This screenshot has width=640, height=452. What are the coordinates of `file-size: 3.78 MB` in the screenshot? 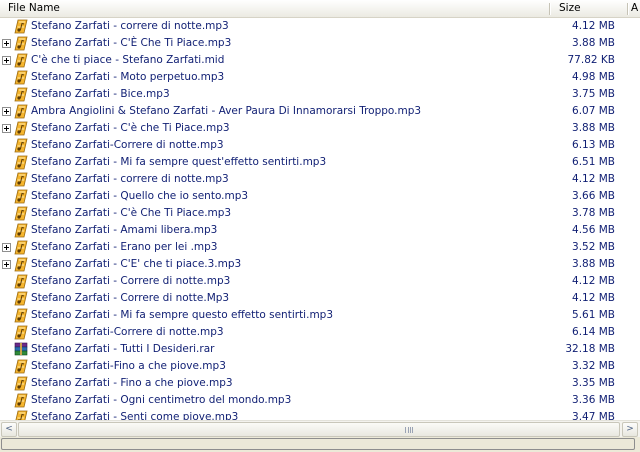 It's located at (593, 213).